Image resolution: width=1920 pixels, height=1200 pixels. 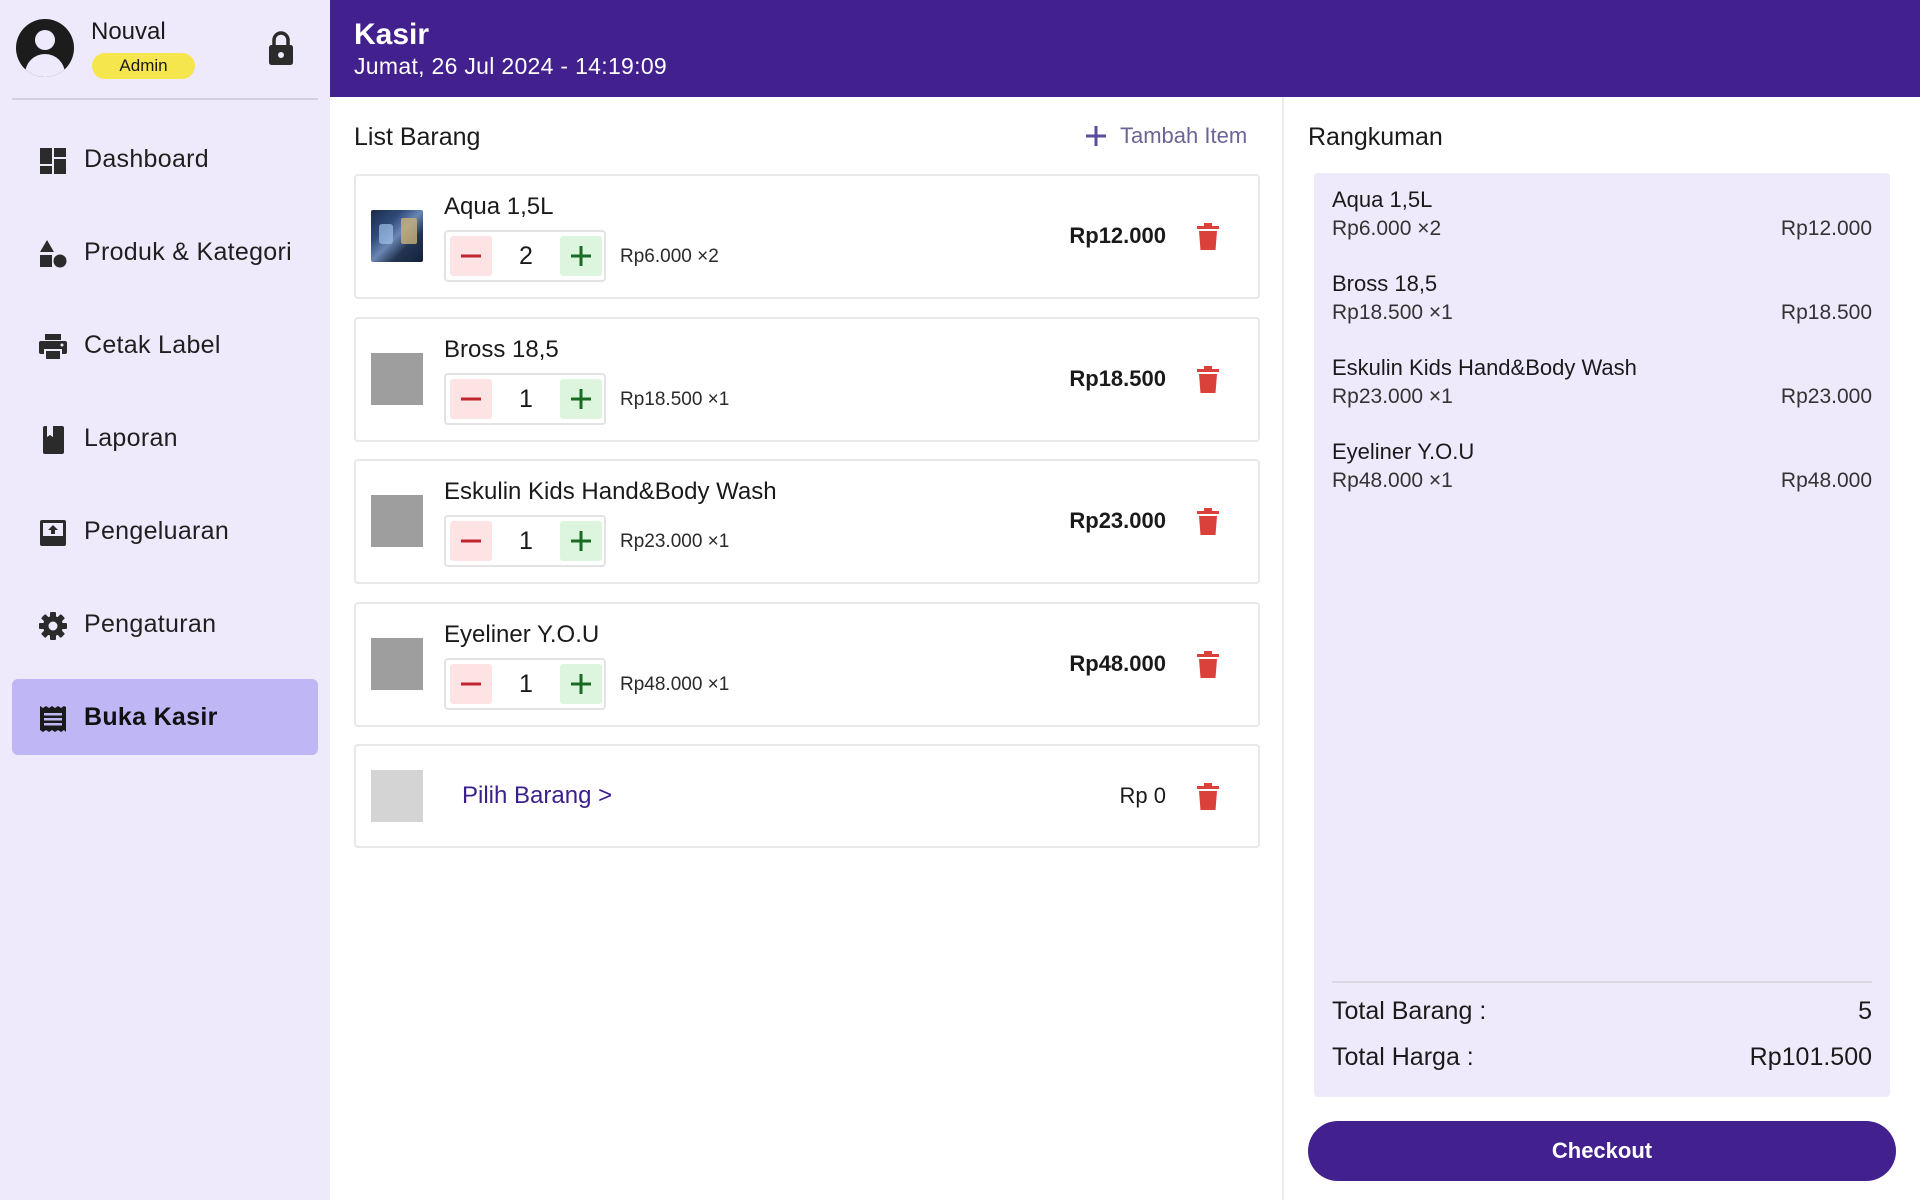 What do you see at coordinates (1484, 367) in the screenshot?
I see `summary-item-name: Eskulin Kids Hand&Body Wash` at bounding box center [1484, 367].